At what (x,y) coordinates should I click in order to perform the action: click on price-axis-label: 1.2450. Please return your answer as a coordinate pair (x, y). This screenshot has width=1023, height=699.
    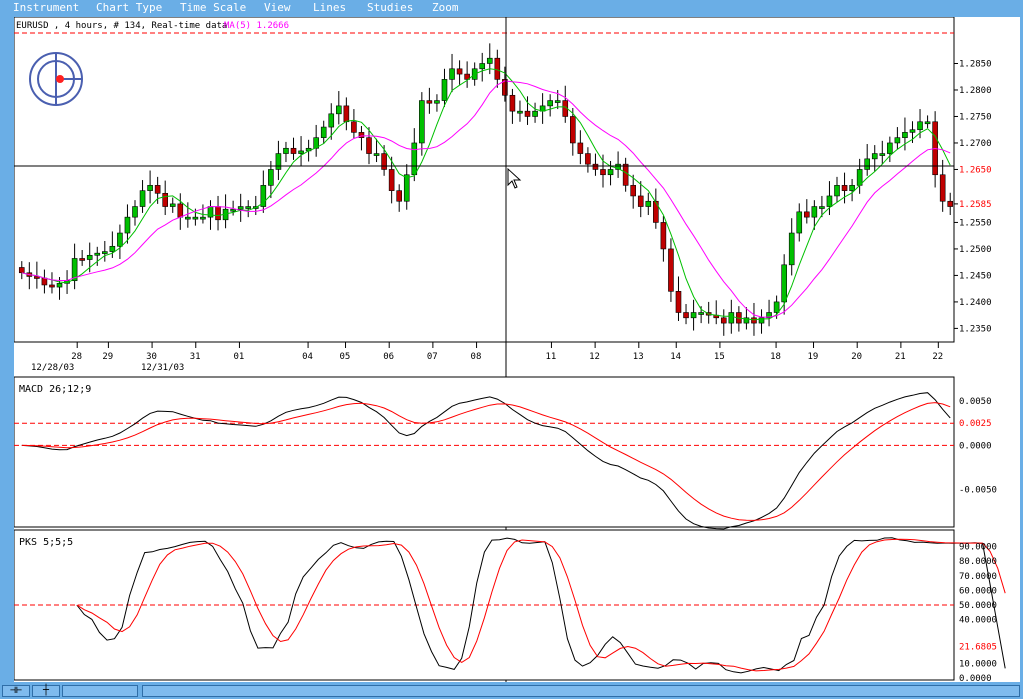
    Looking at the image, I should click on (975, 276).